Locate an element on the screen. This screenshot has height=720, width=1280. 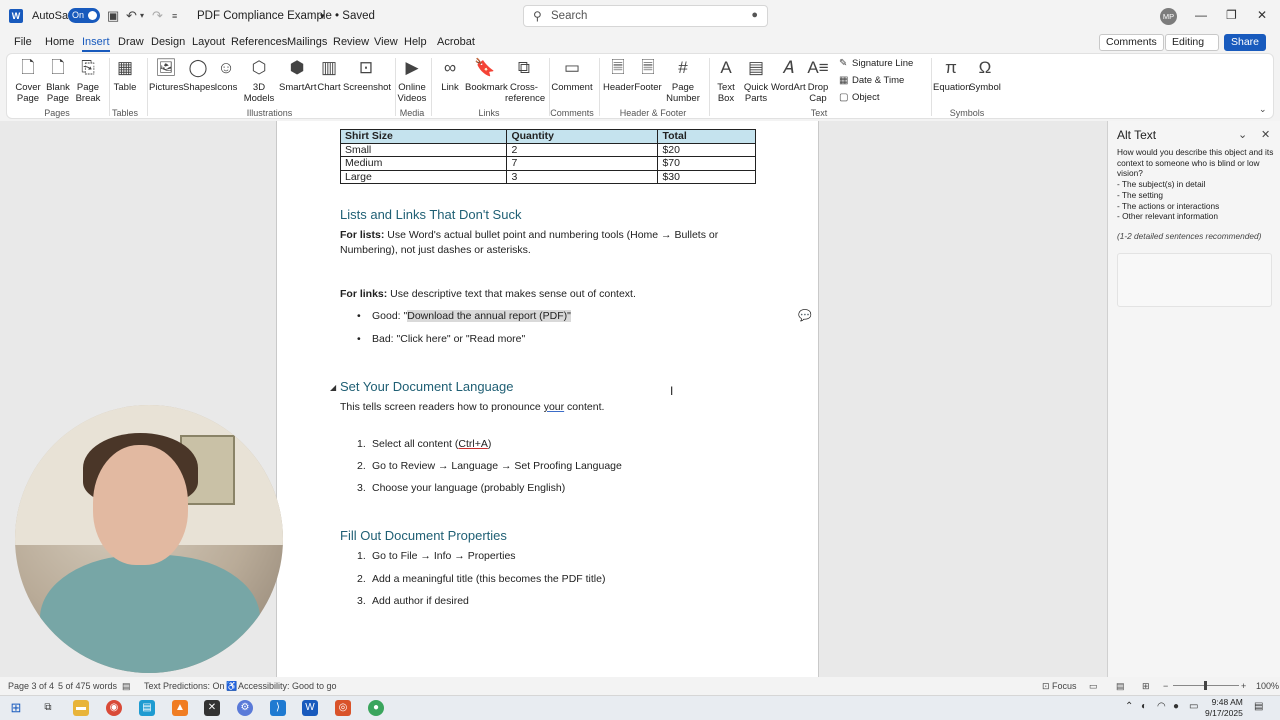
screenshot-button: ⊡ Screenshot is located at coordinates (367, 75).